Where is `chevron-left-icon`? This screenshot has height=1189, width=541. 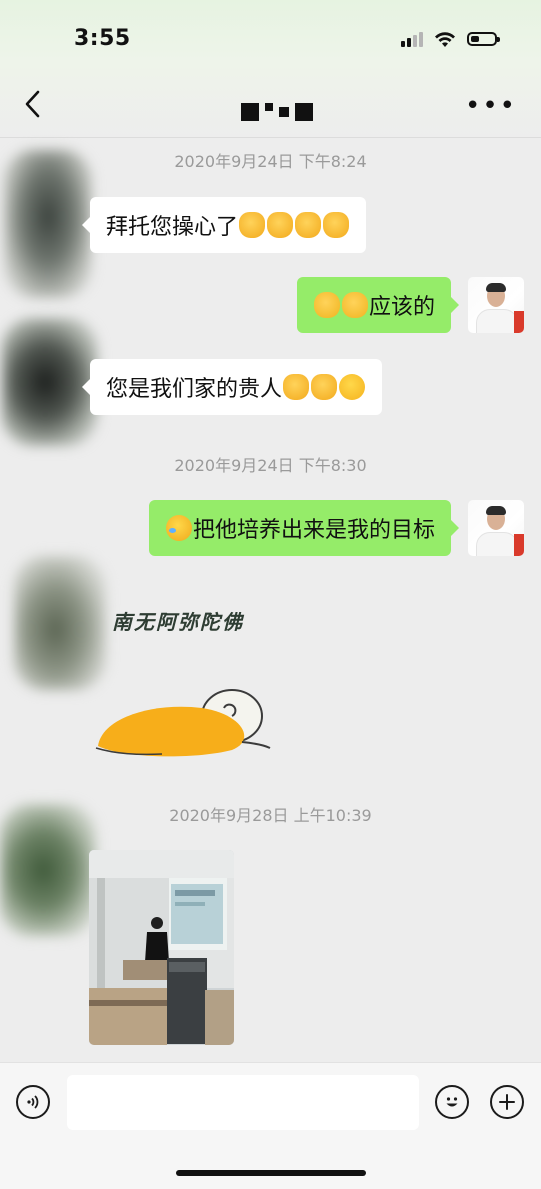 chevron-left-icon is located at coordinates (32, 104).